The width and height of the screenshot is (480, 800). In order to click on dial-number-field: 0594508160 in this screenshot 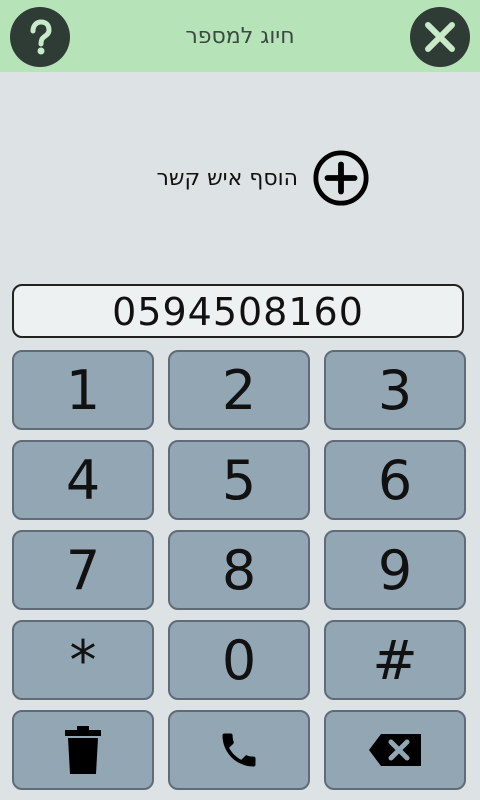, I will do `click(238, 311)`.